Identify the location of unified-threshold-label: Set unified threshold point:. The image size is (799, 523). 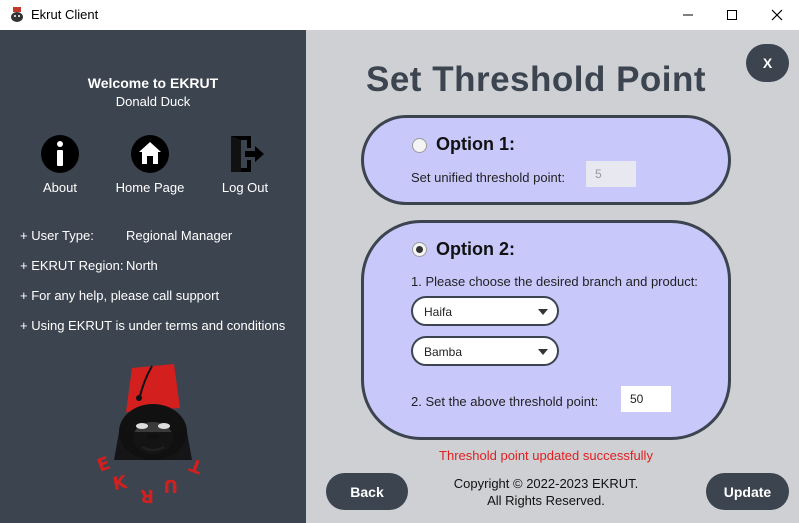
(488, 177).